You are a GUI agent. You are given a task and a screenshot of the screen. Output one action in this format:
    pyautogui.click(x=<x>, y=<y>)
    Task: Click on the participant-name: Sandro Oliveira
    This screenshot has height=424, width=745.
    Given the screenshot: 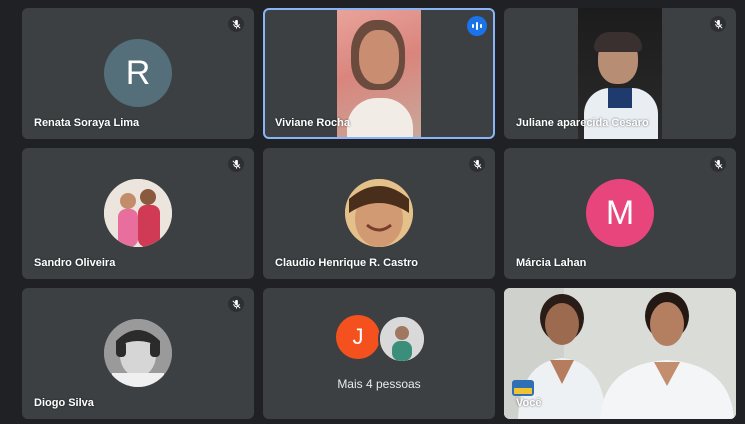 What is the action you would take?
    pyautogui.click(x=75, y=263)
    